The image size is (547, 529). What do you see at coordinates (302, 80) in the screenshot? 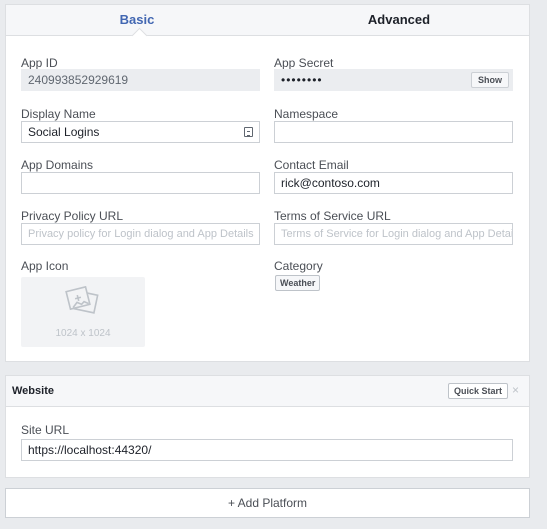
I see `app-secret-value: ••••••••` at bounding box center [302, 80].